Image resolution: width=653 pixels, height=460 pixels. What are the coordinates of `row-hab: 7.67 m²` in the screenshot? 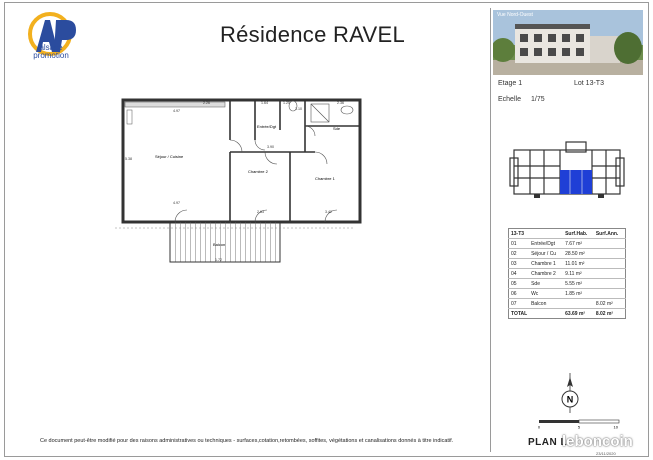 It's located at (578, 243).